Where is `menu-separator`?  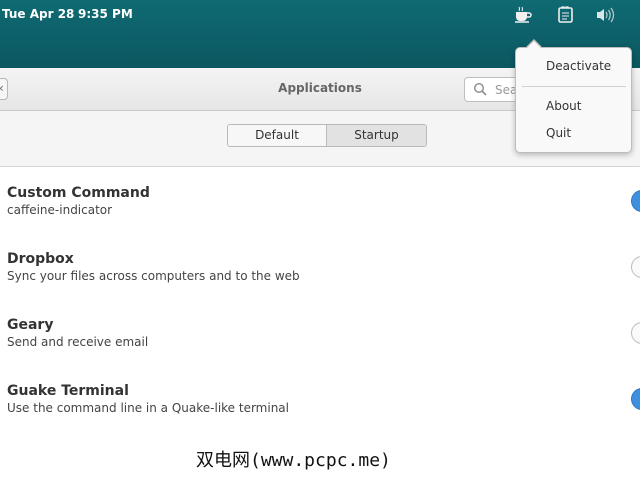
menu-separator is located at coordinates (574, 86).